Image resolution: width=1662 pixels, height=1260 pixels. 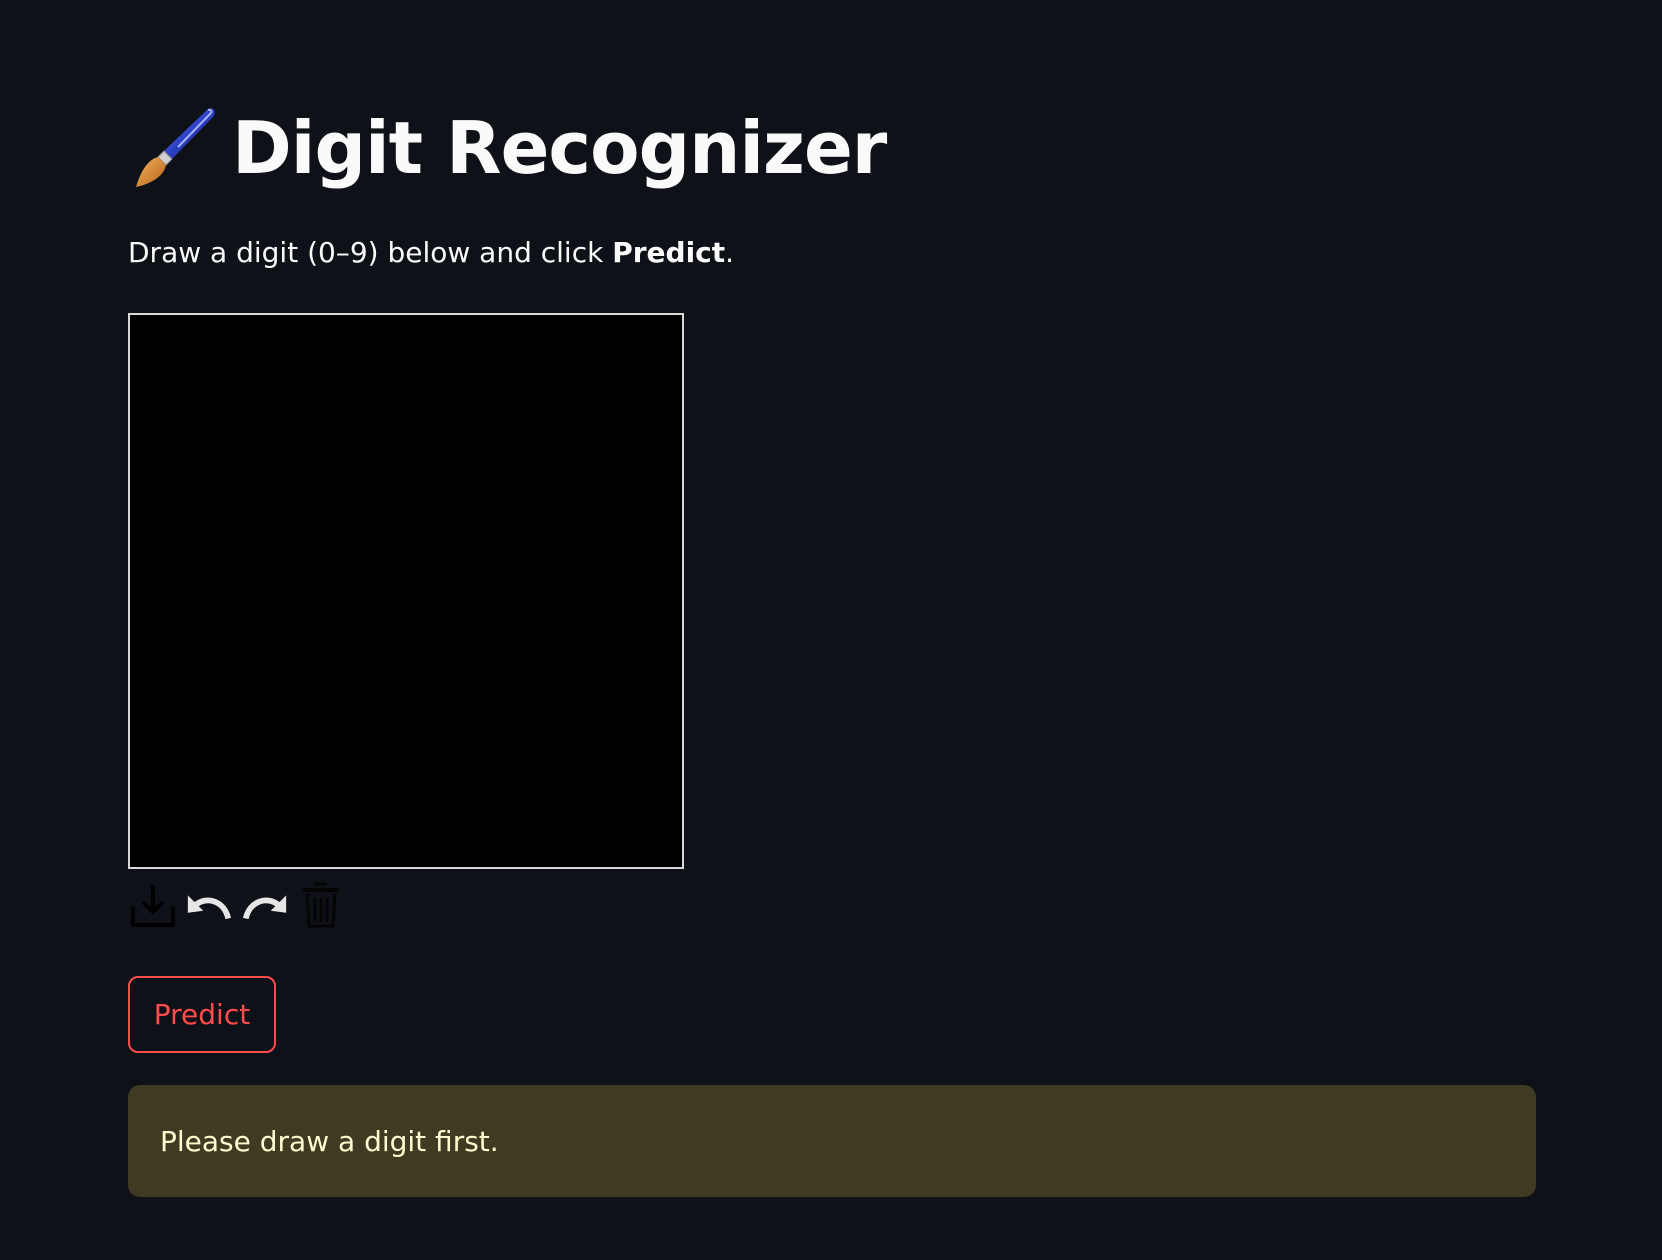 I want to click on instructions-suffix: ., so click(x=730, y=252).